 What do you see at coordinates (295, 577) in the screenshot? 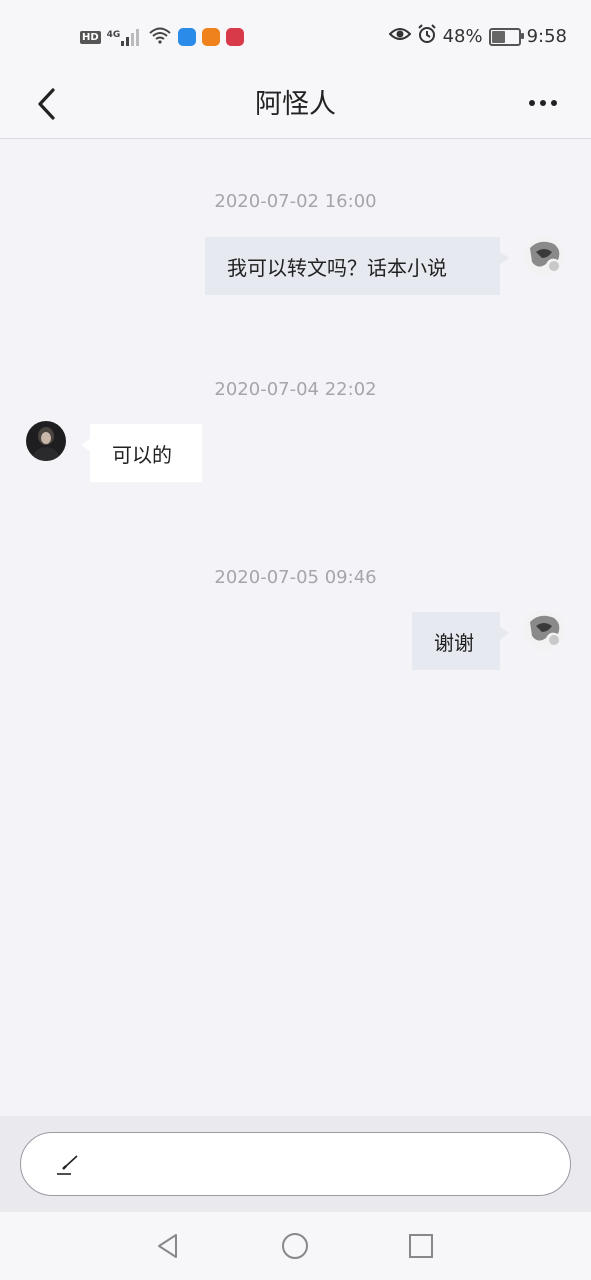
I see `message-timestamp: 2020-07-05 09:46` at bounding box center [295, 577].